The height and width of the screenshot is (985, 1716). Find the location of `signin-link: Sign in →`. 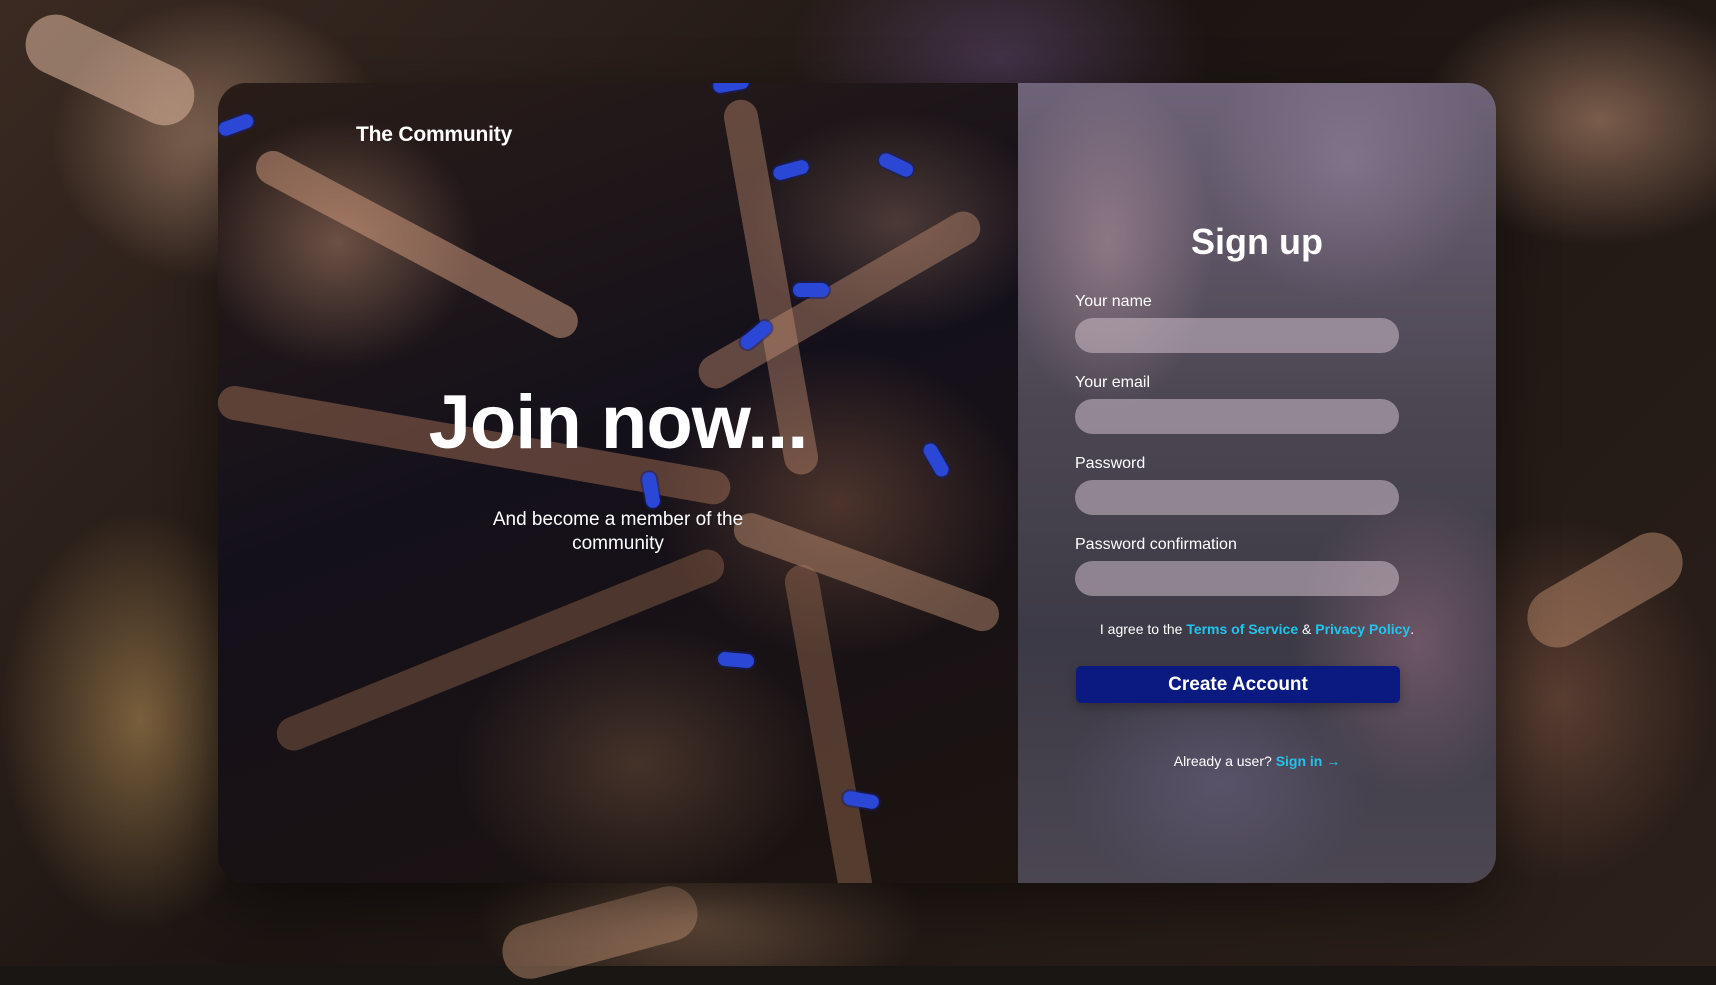

signin-link: Sign in → is located at coordinates (1308, 761).